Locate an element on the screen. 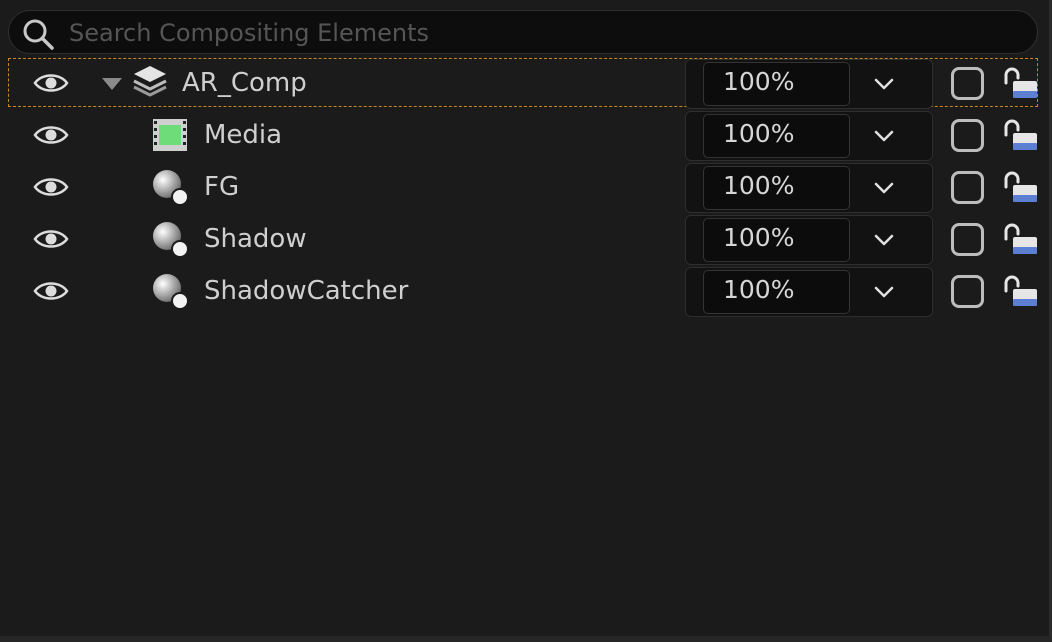 This screenshot has width=1052, height=642. tree-row-fg: FG 100% is located at coordinates (525, 187).